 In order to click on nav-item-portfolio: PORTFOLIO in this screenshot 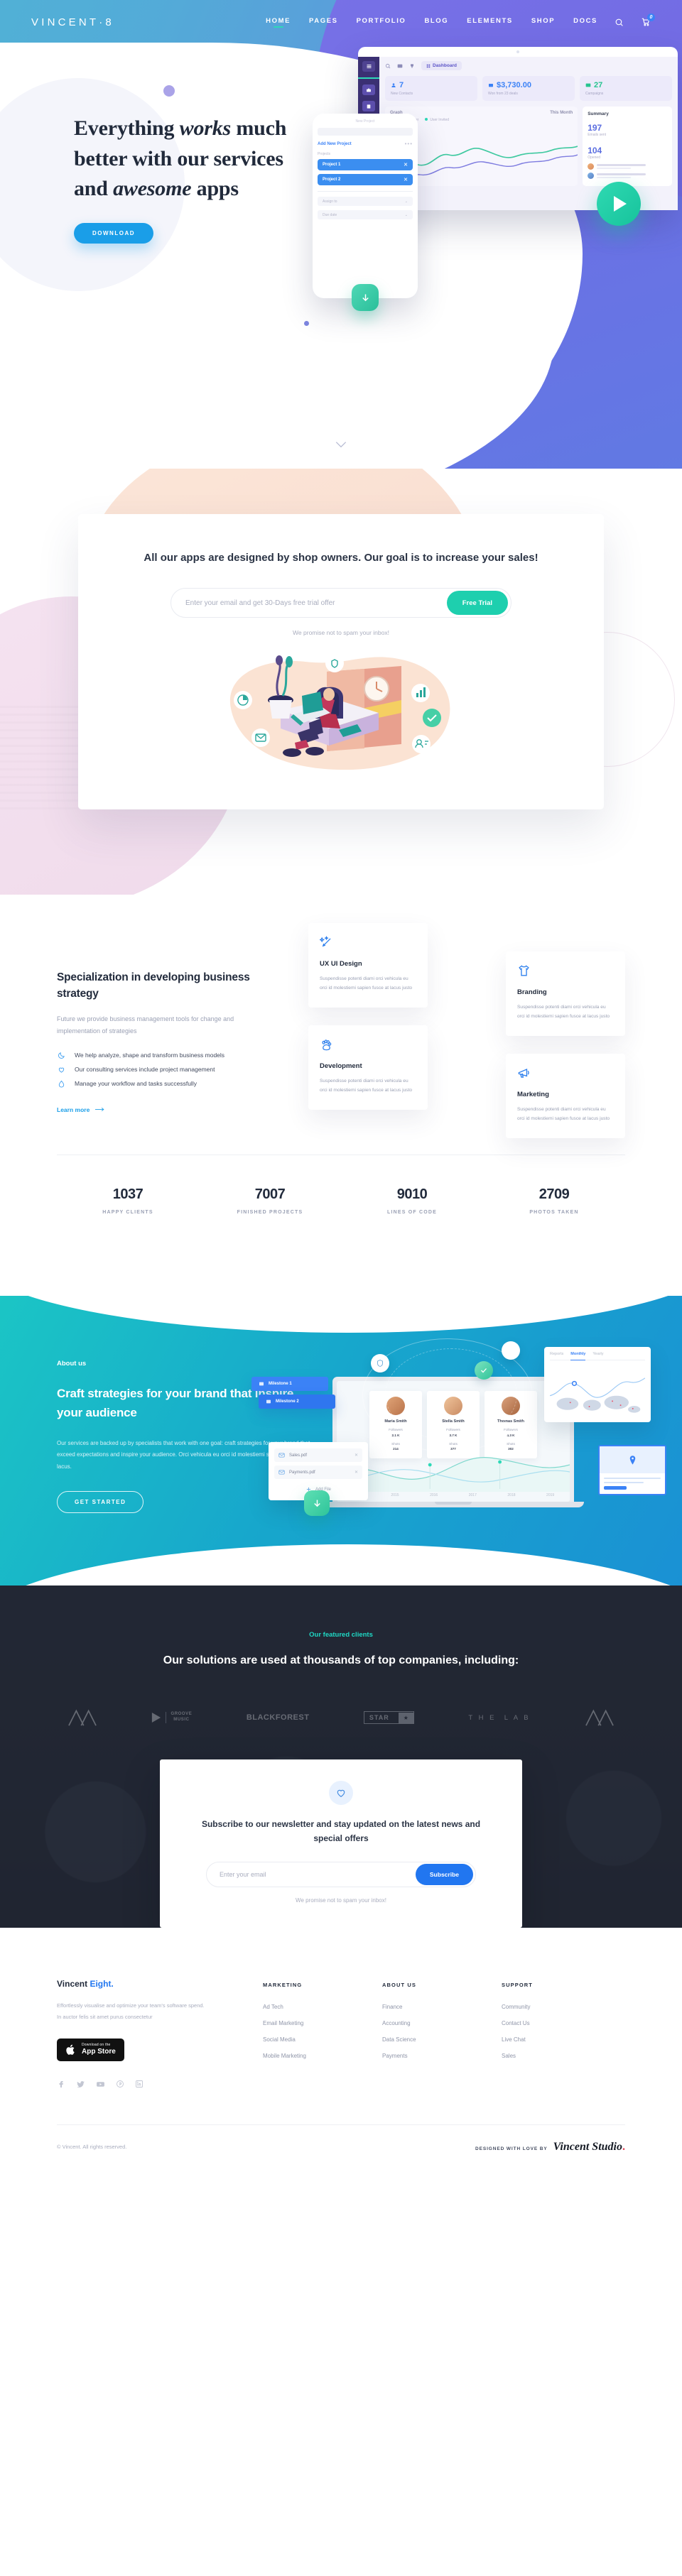, I will do `click(381, 22)`.